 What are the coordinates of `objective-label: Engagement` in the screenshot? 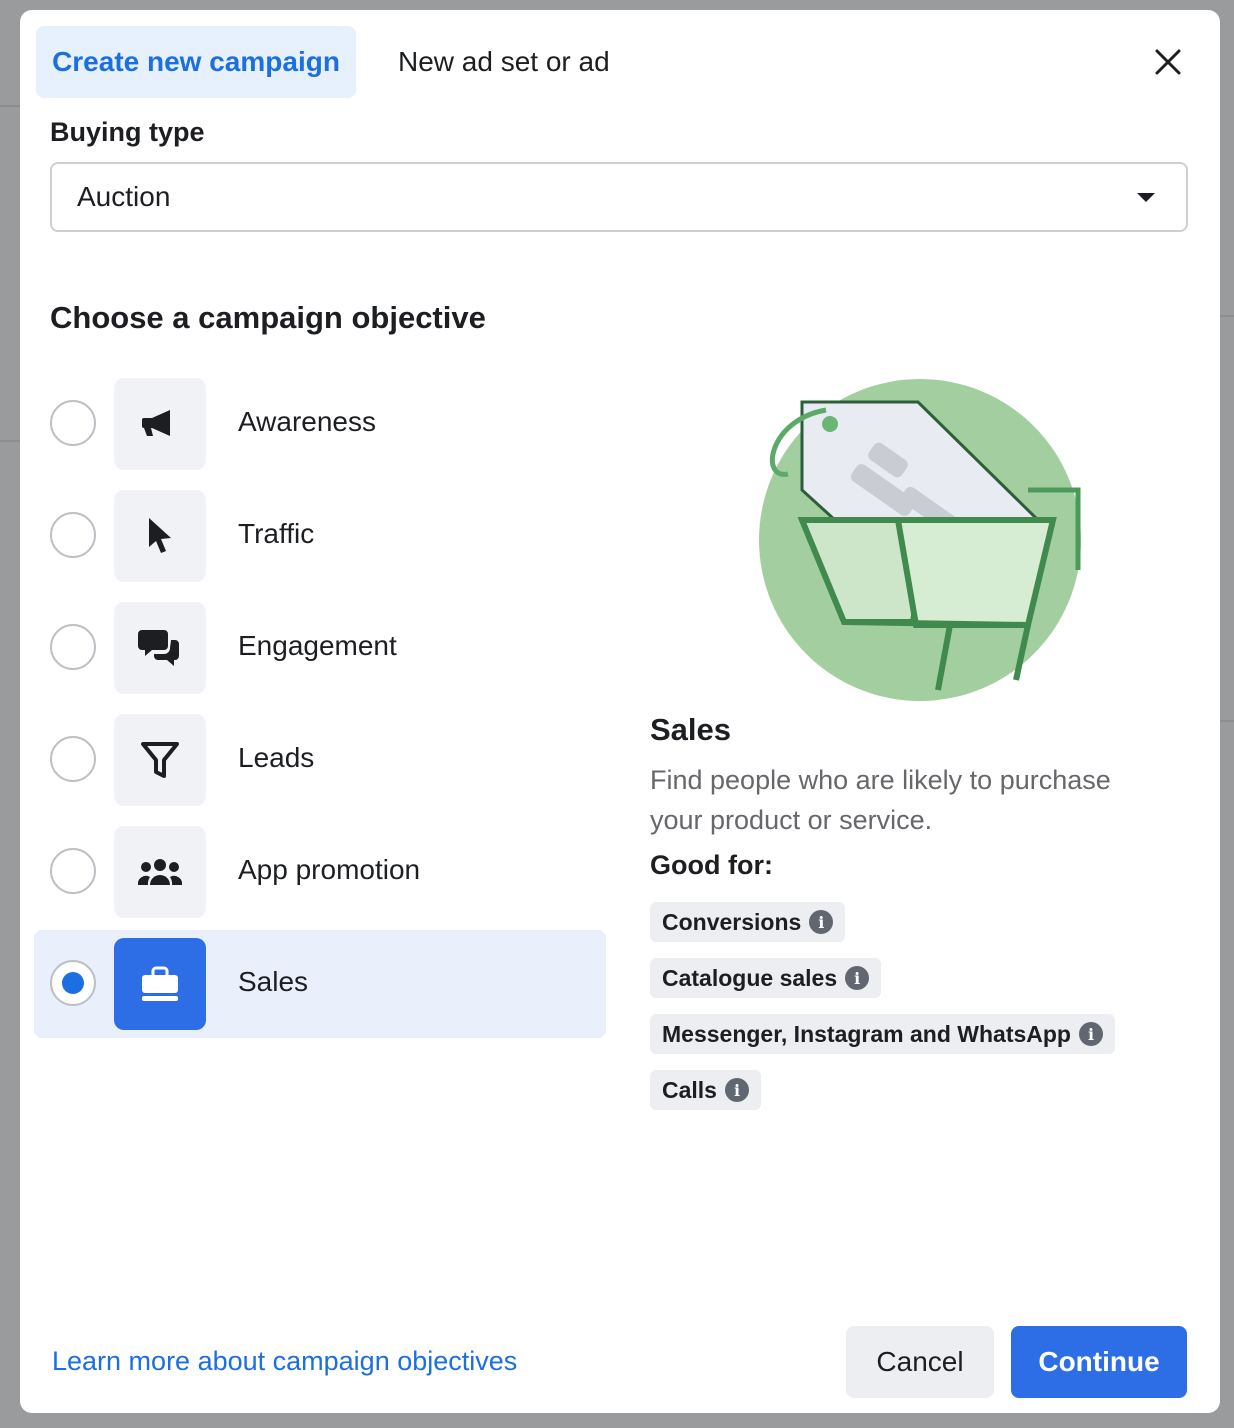 It's located at (317, 645).